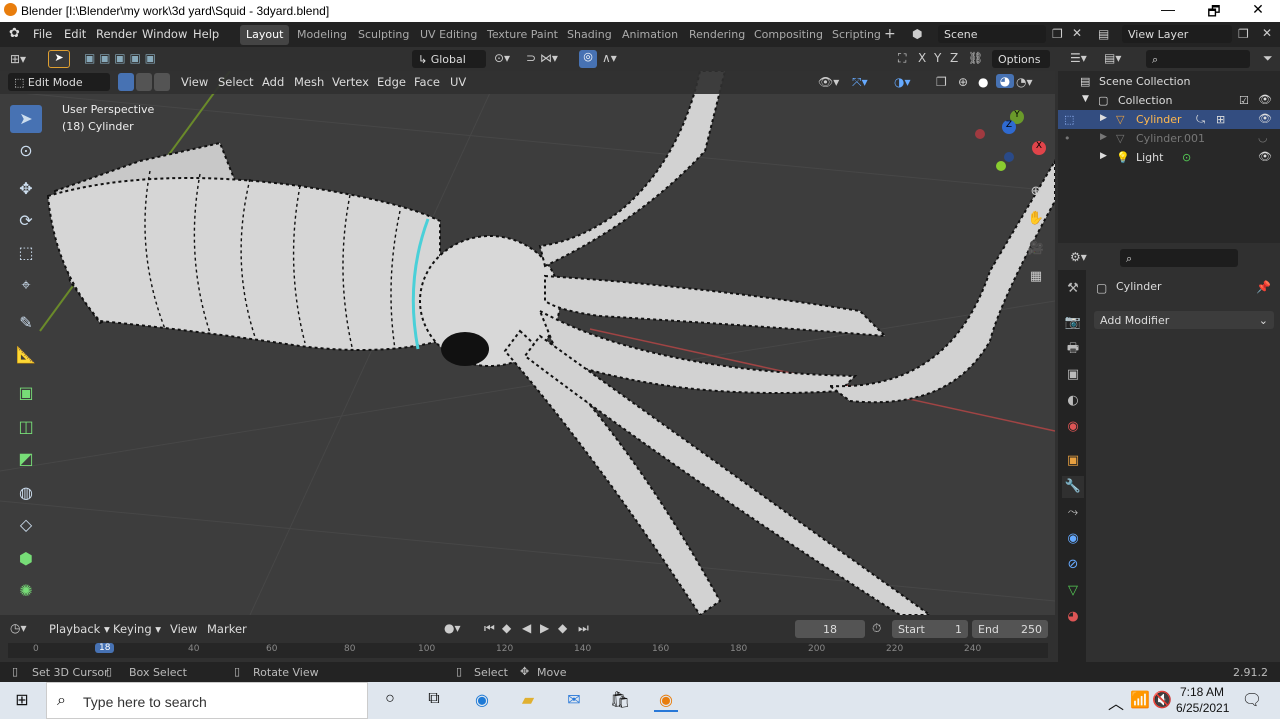 This screenshot has height=719, width=1280. I want to click on tab-rendering: Rendering, so click(717, 35).